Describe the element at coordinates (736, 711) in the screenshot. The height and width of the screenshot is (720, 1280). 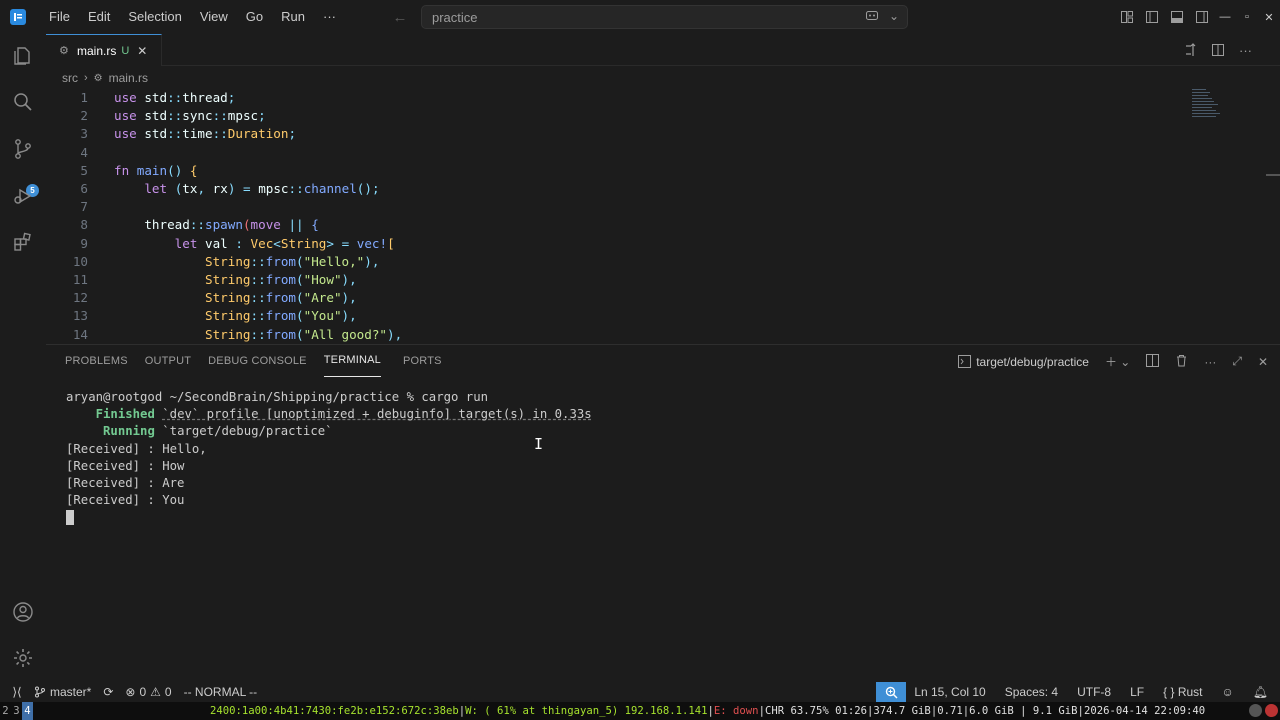
I see `ethernet-status: E: down` at that location.